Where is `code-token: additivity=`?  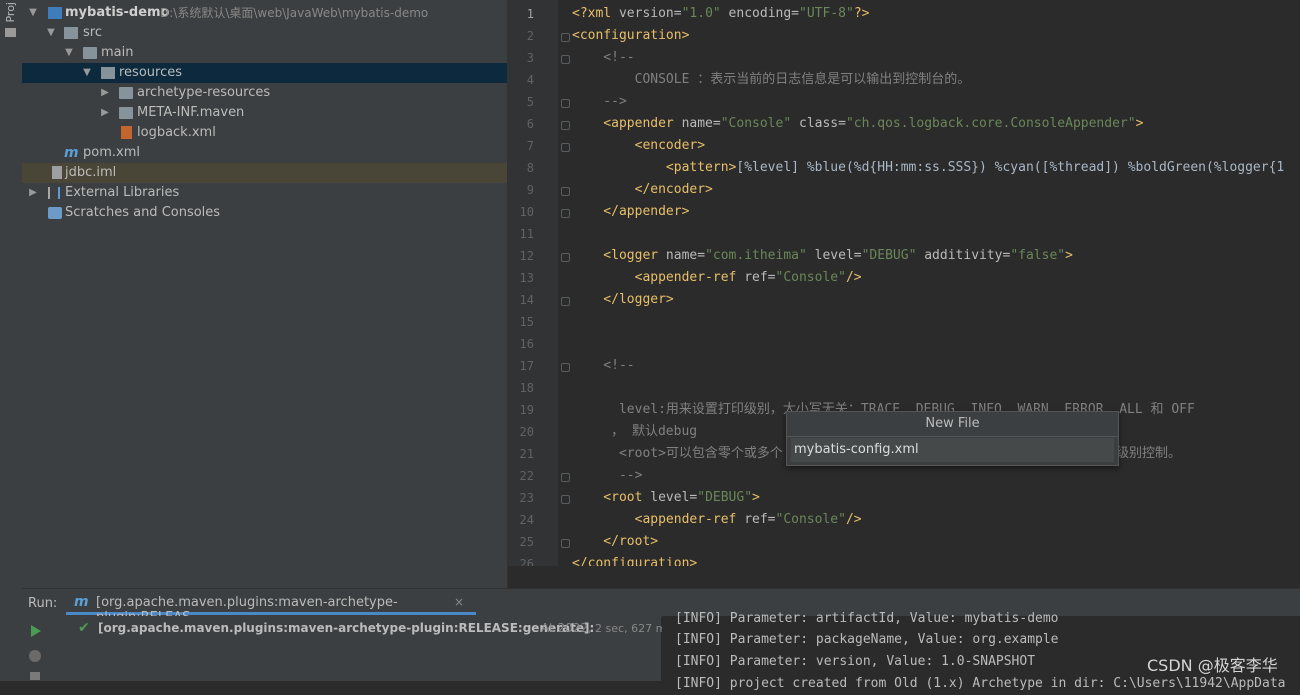 code-token: additivity= is located at coordinates (963, 255).